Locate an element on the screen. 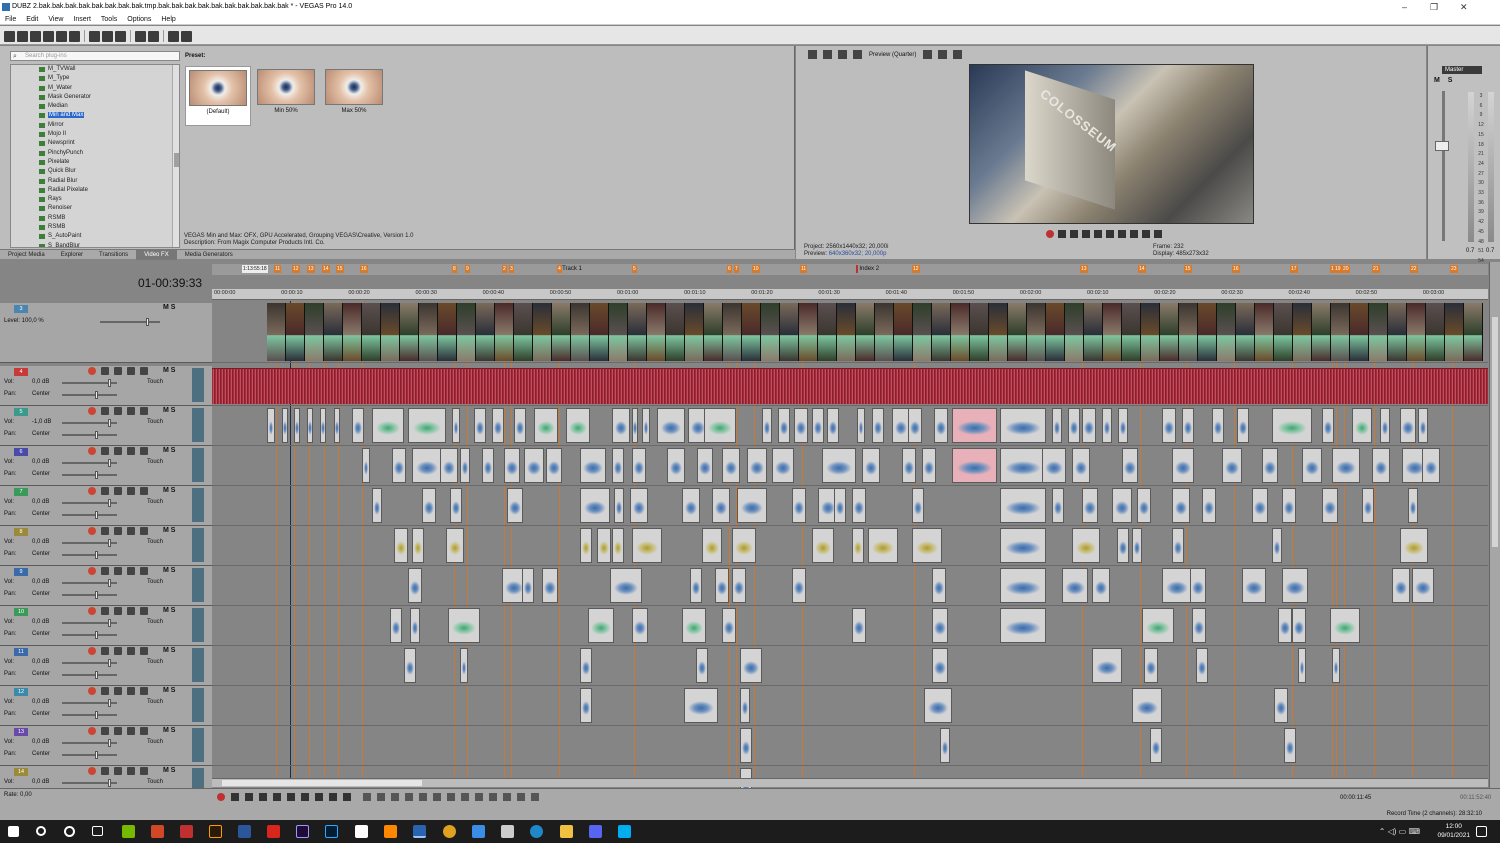 This screenshot has height=843, width=1500. taskbar-clock: 12:00 09/01/2021 is located at coordinates (1453, 831).